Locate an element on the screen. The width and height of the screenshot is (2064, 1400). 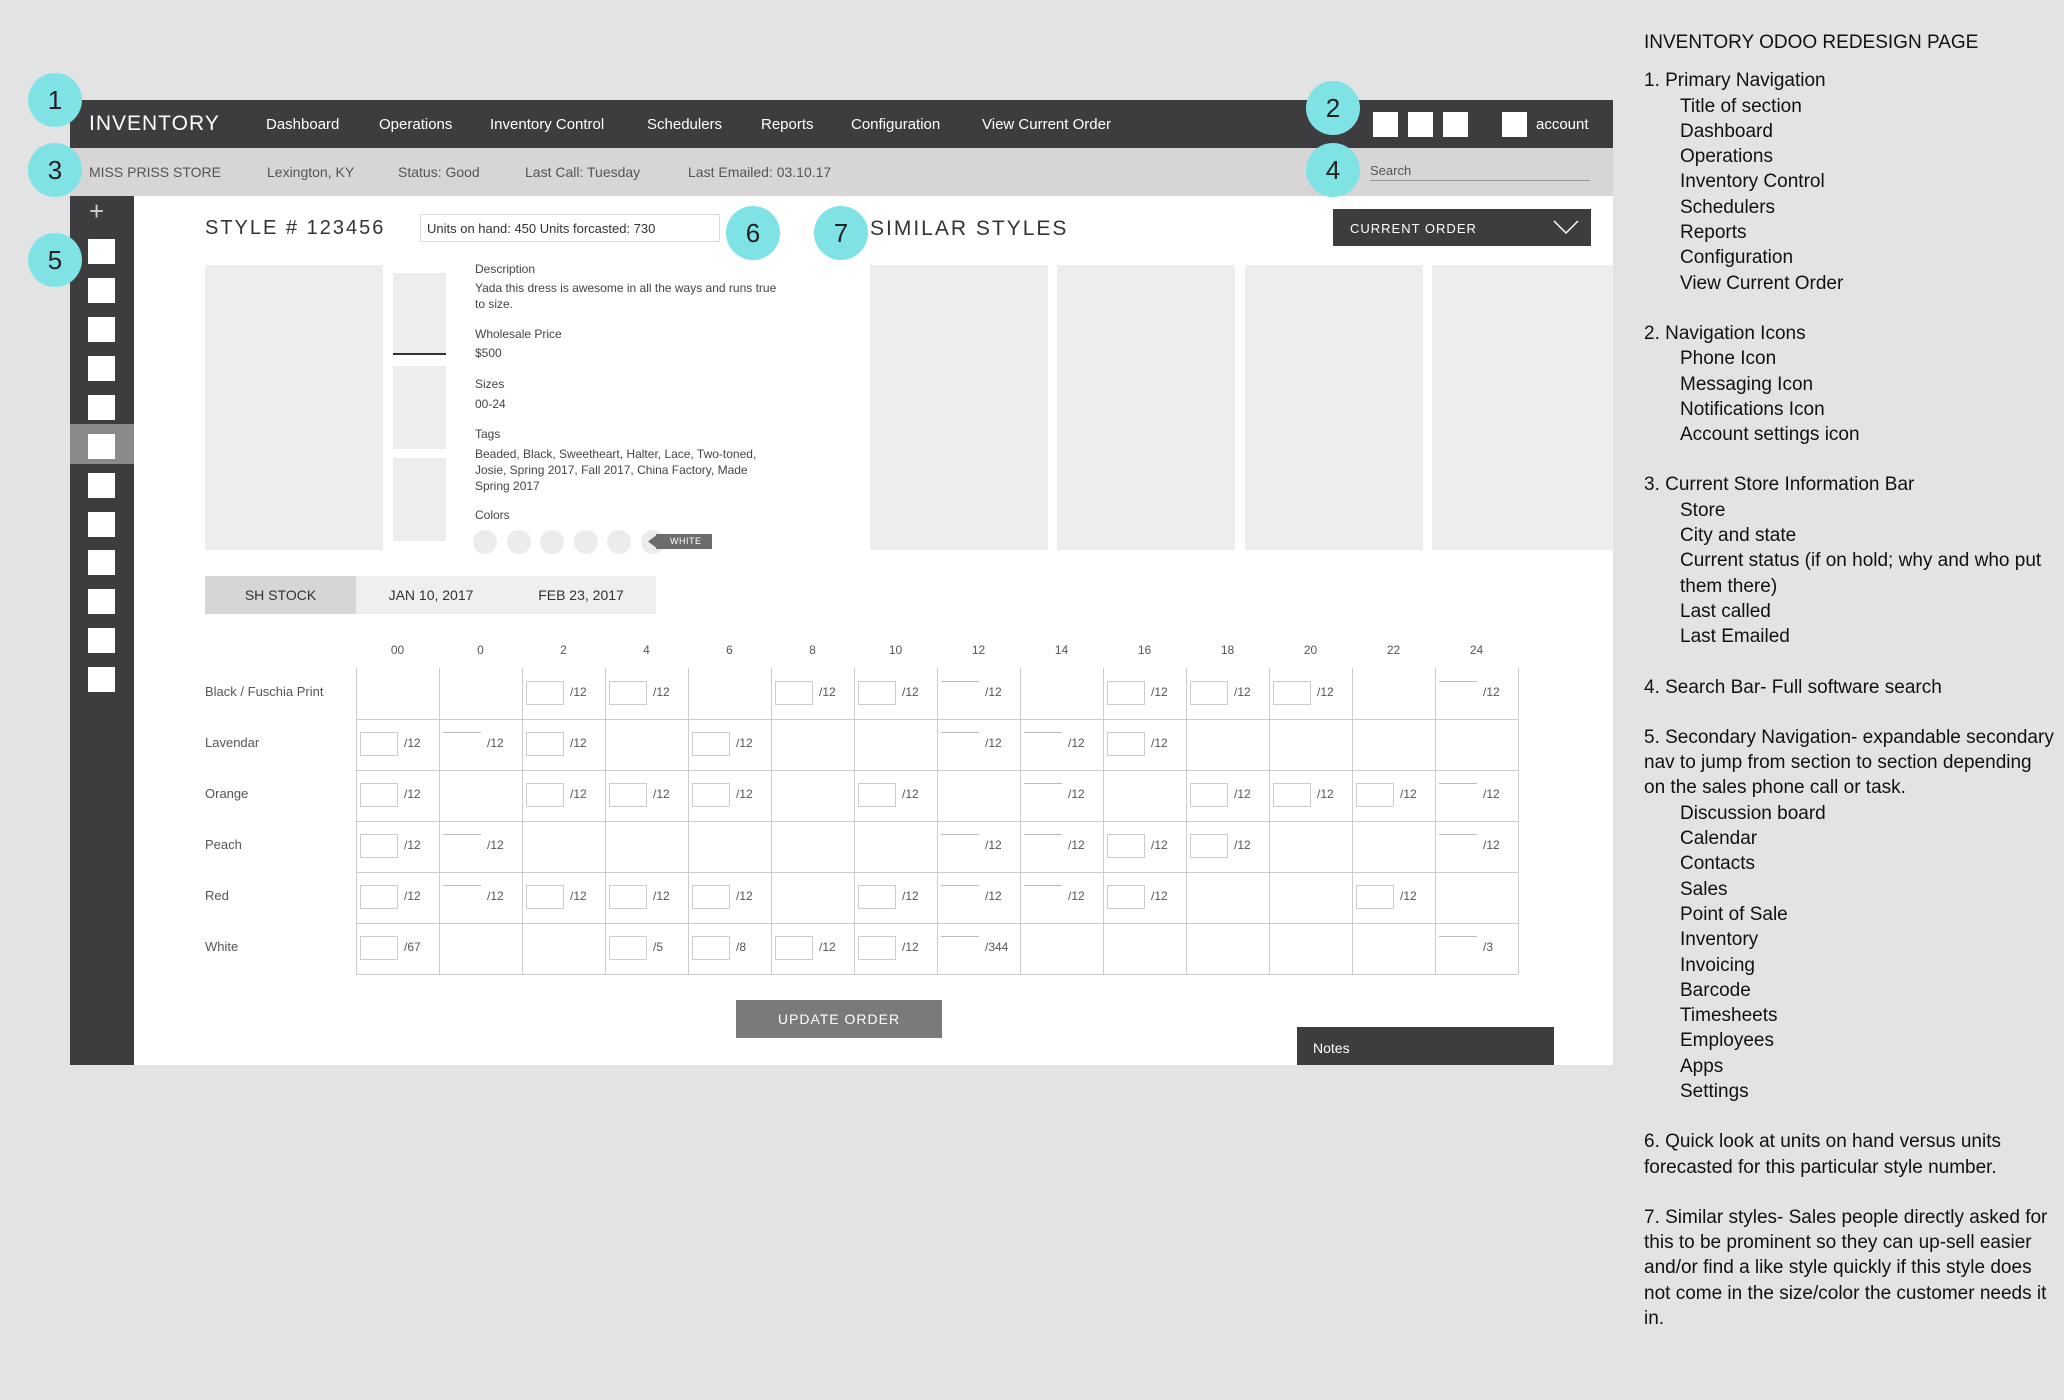
nav-item-schedulers: Schedulers is located at coordinates (684, 124).